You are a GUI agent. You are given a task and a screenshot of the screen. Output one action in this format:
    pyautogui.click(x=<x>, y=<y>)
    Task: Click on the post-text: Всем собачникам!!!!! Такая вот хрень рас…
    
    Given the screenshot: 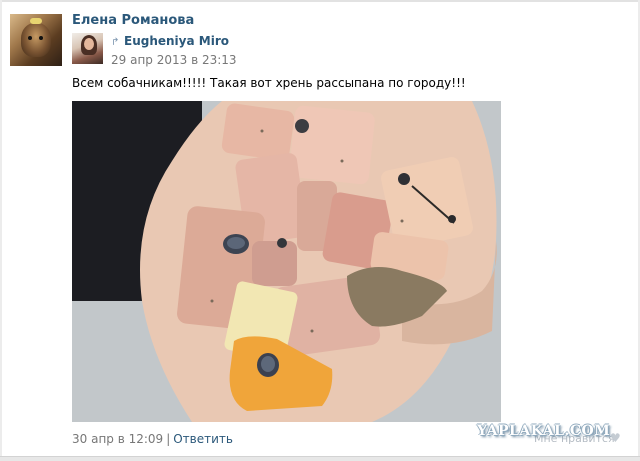 What is the action you would take?
    pyautogui.click(x=269, y=83)
    